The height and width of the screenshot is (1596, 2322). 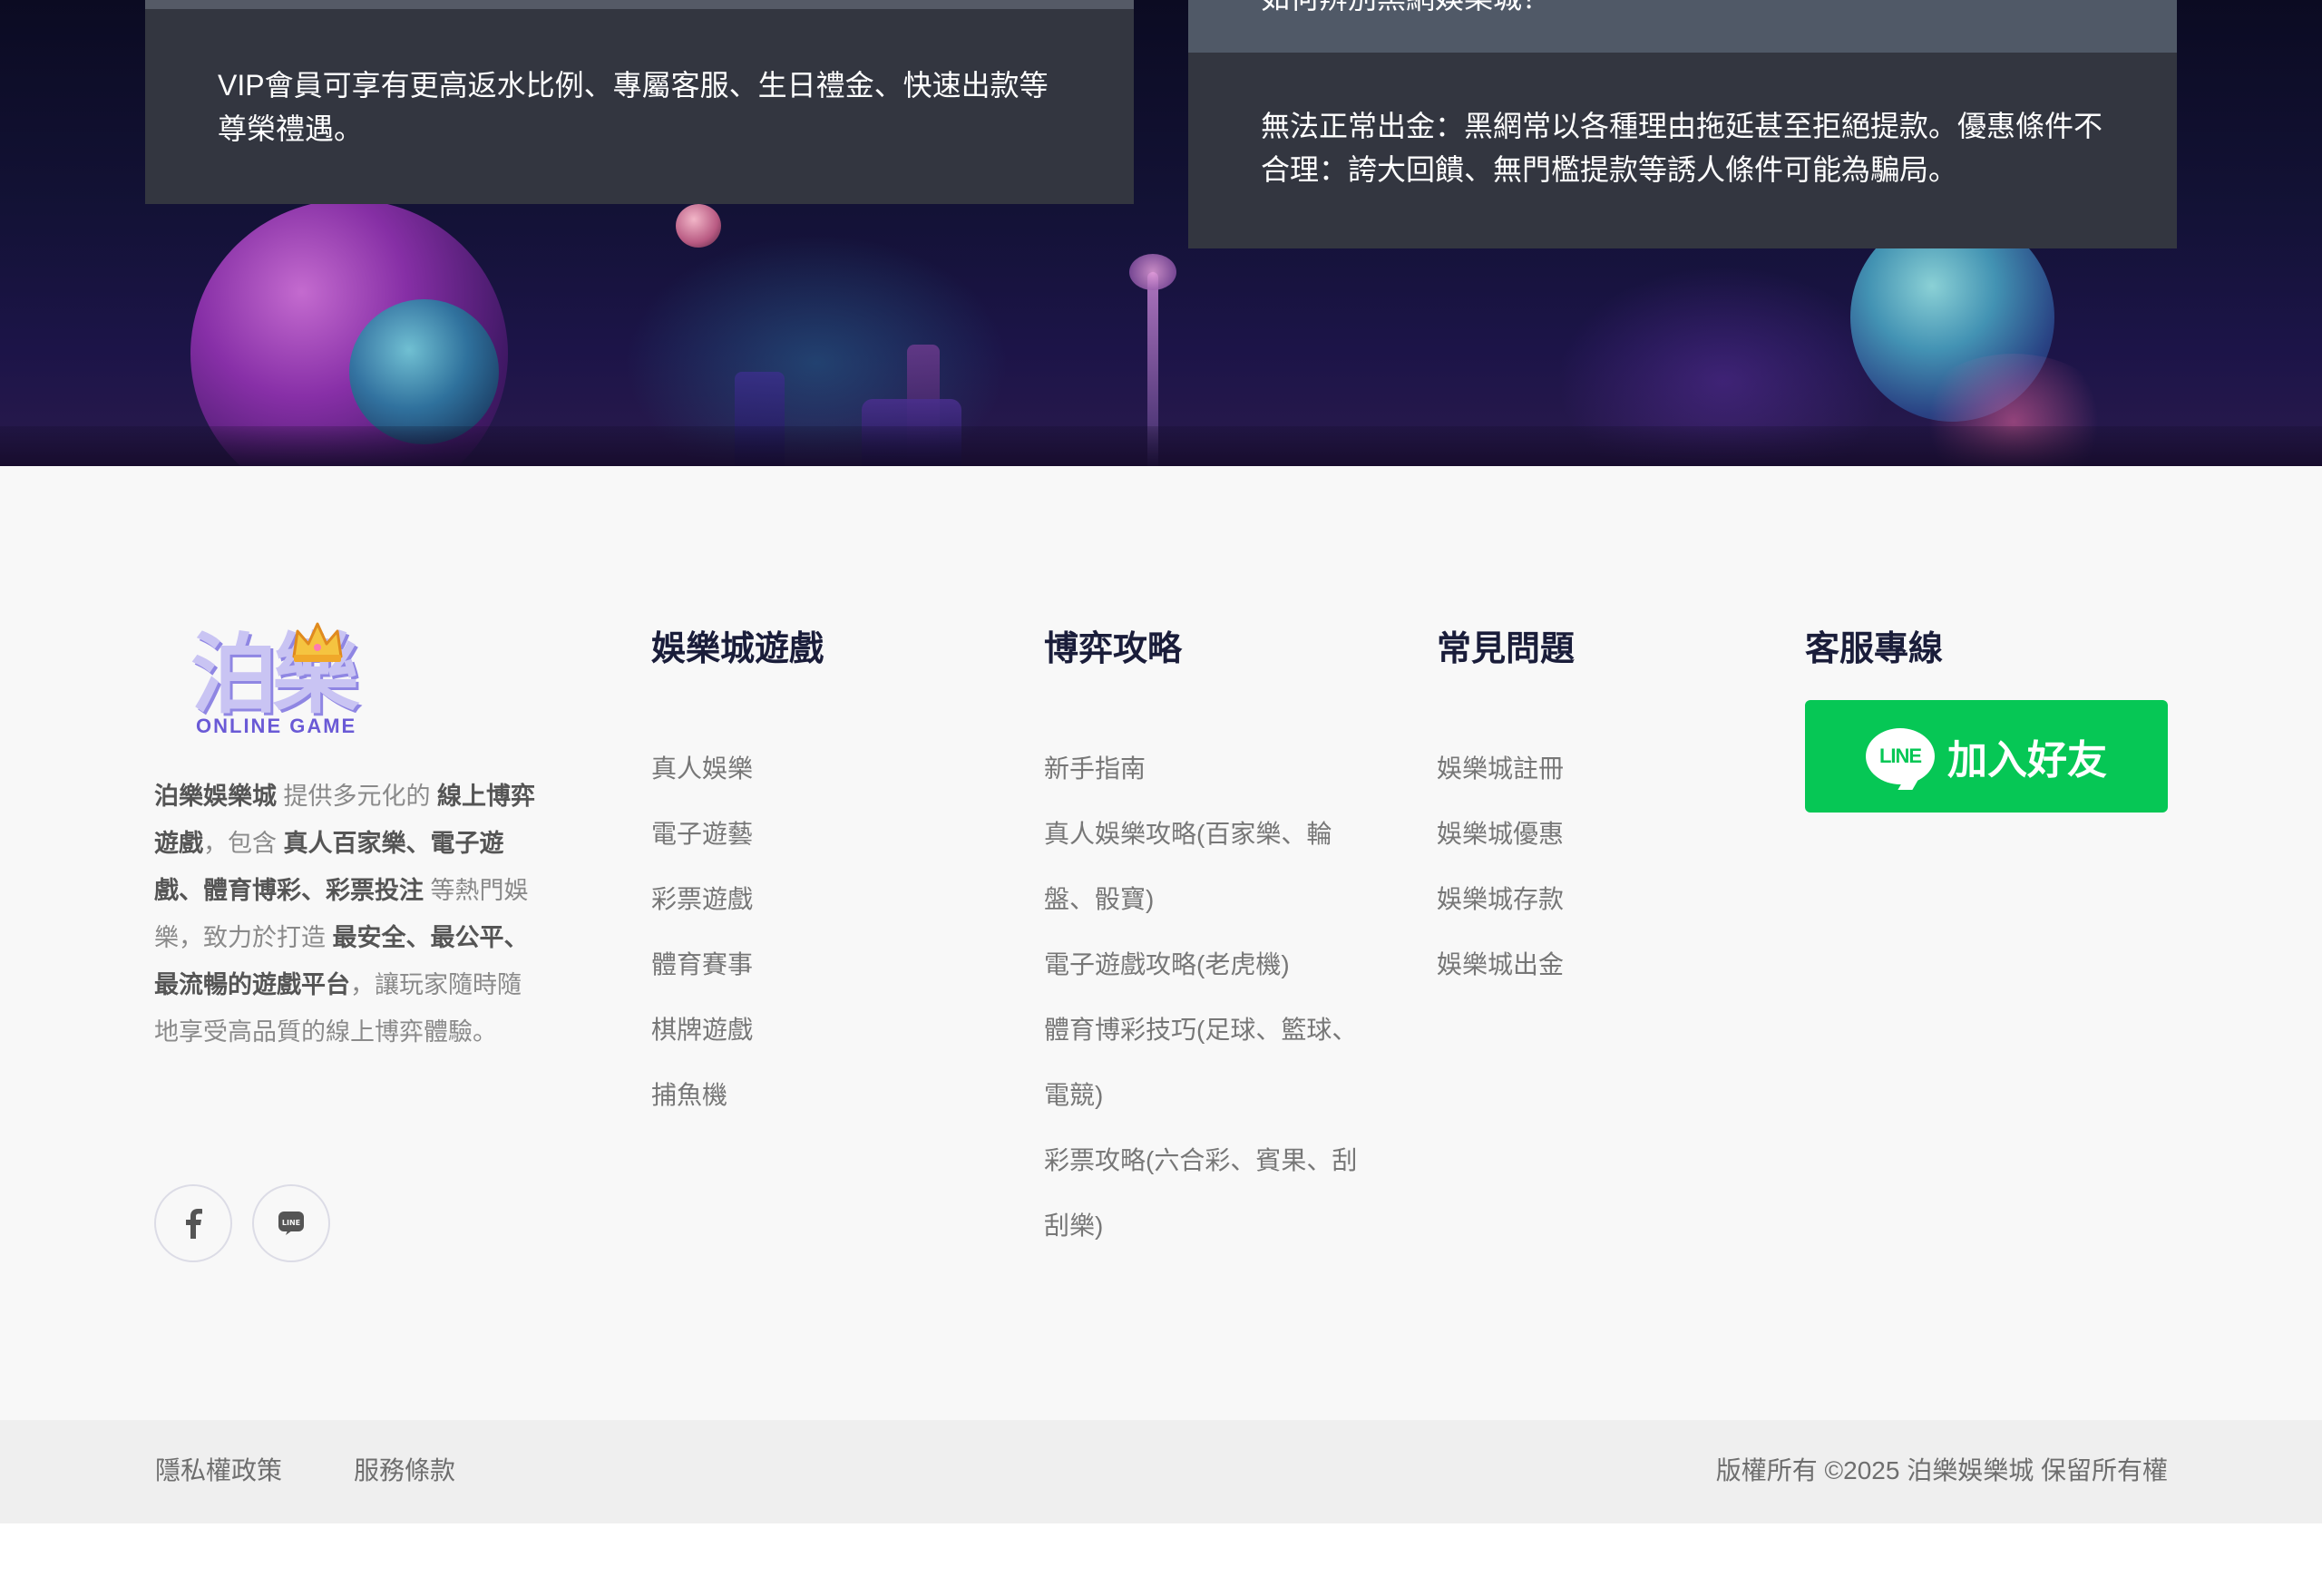 I want to click on logo-subtitle: ONLINE GAME, so click(x=276, y=726).